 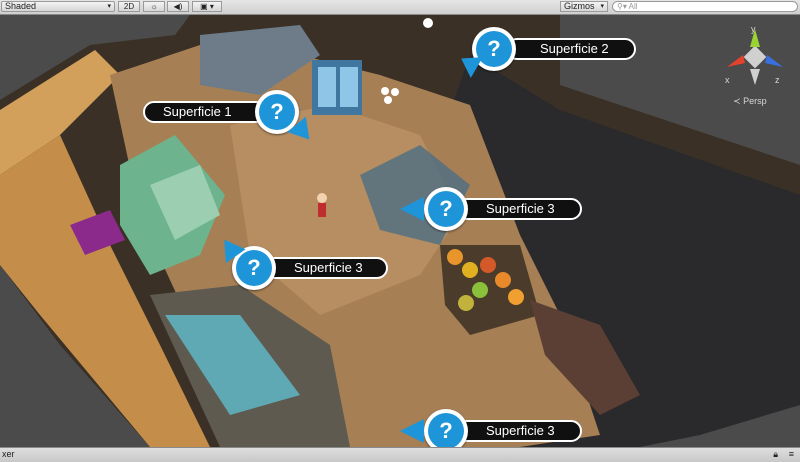 I want to click on callout-superficie-3-b: Superficie 3 ?, so click(x=301, y=261).